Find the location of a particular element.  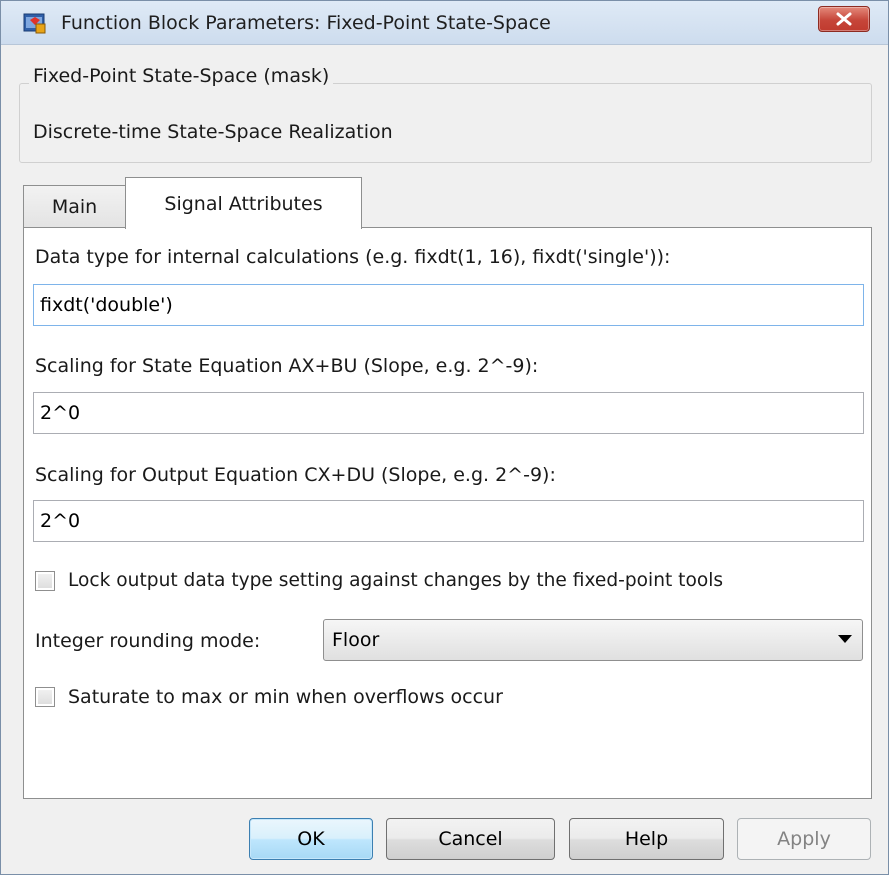

ok-button: OK is located at coordinates (311, 839).